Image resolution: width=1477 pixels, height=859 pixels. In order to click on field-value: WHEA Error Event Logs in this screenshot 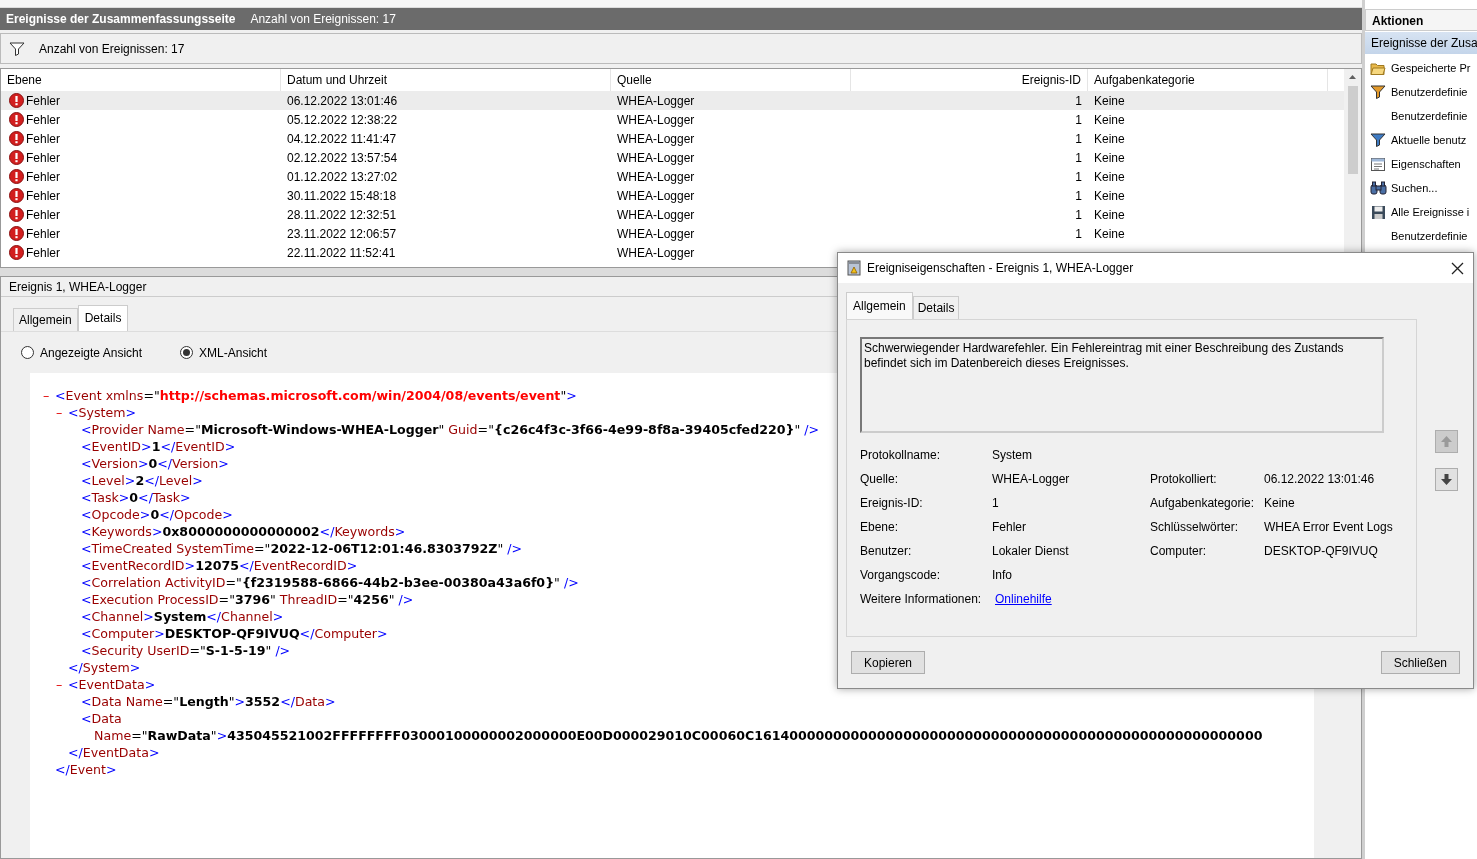, I will do `click(1328, 527)`.